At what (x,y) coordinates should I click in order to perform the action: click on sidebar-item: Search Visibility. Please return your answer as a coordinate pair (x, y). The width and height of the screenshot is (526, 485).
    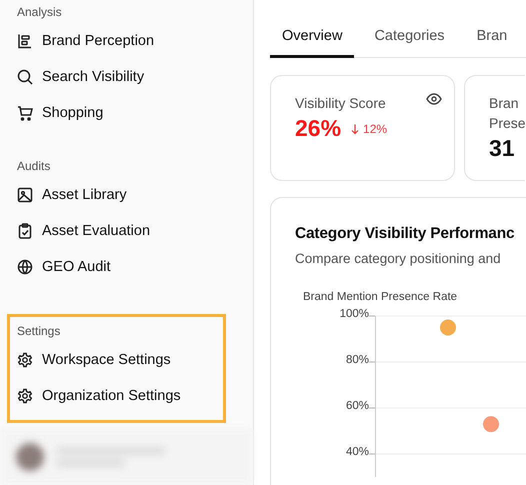
    Looking at the image, I should click on (116, 77).